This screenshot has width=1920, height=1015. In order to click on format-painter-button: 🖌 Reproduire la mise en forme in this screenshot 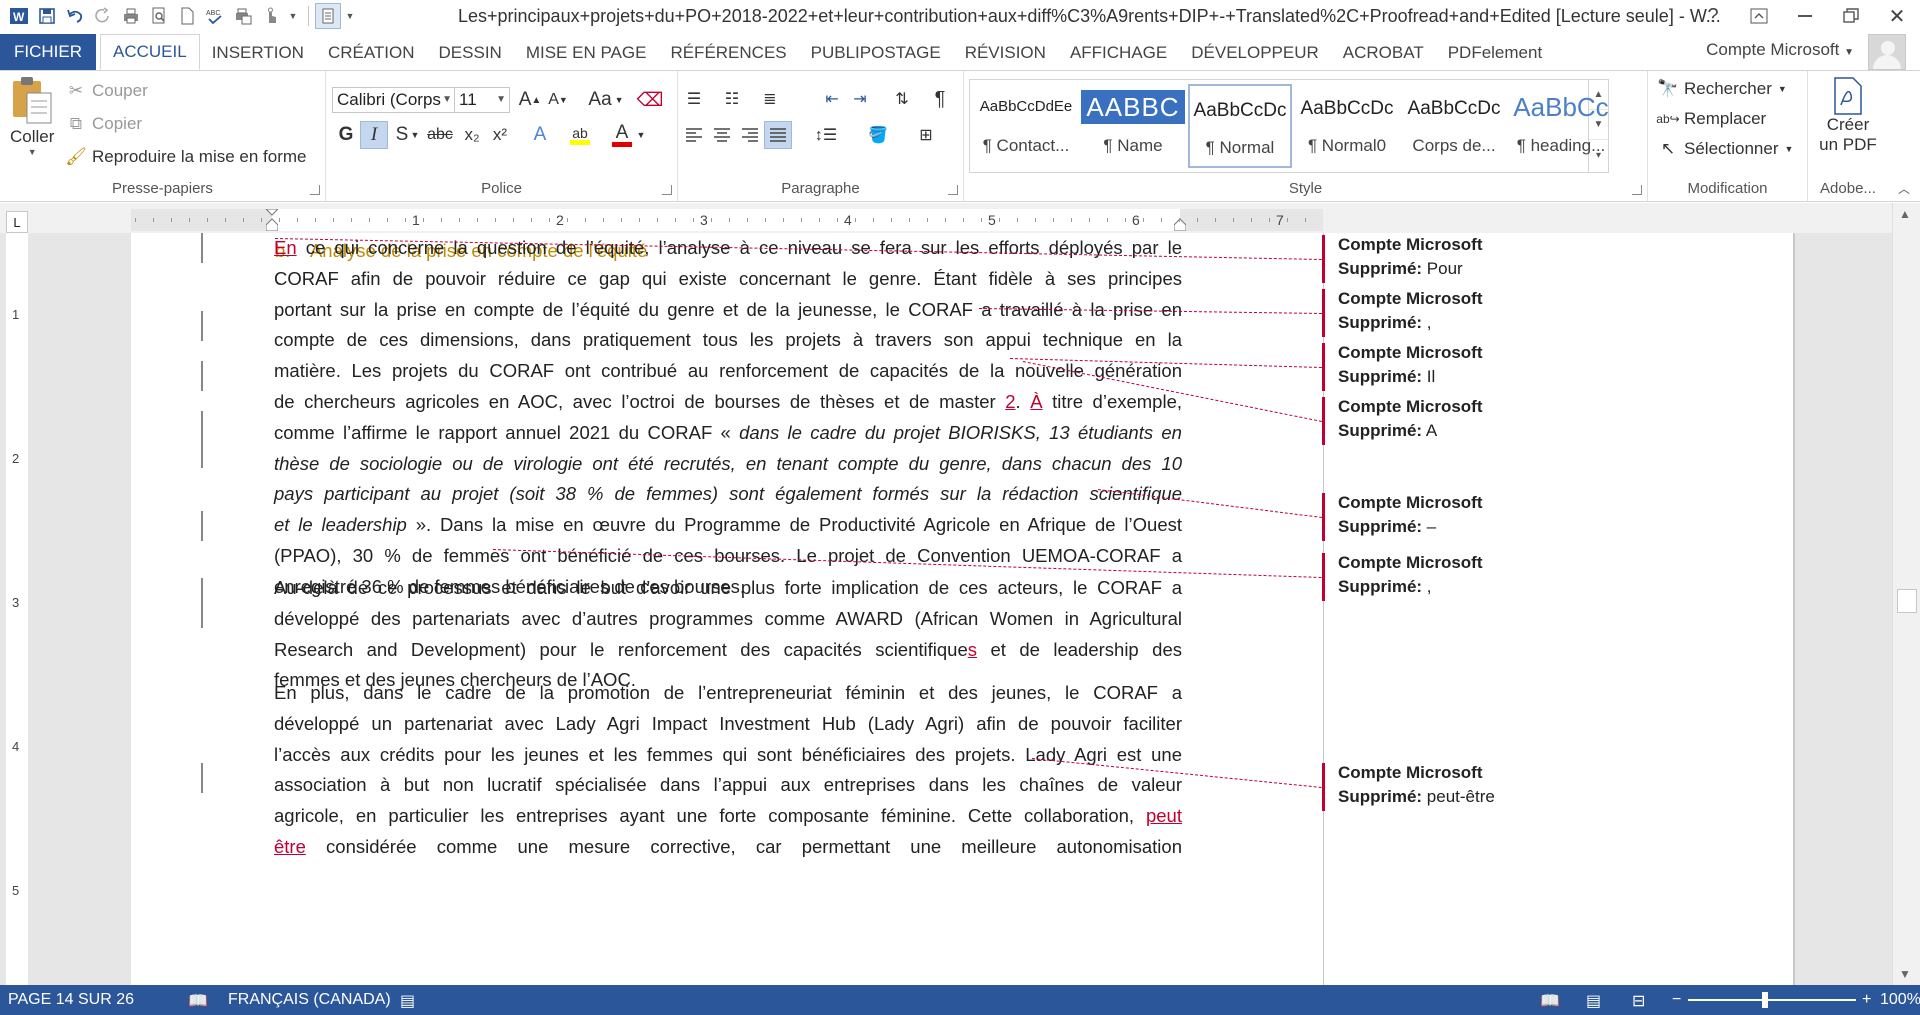, I will do `click(185, 157)`.